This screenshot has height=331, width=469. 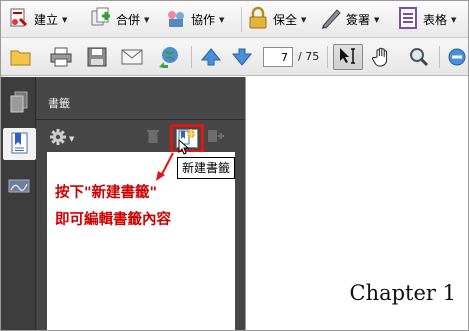 What do you see at coordinates (184, 148) in the screenshot?
I see `mouse-pointer-icon` at bounding box center [184, 148].